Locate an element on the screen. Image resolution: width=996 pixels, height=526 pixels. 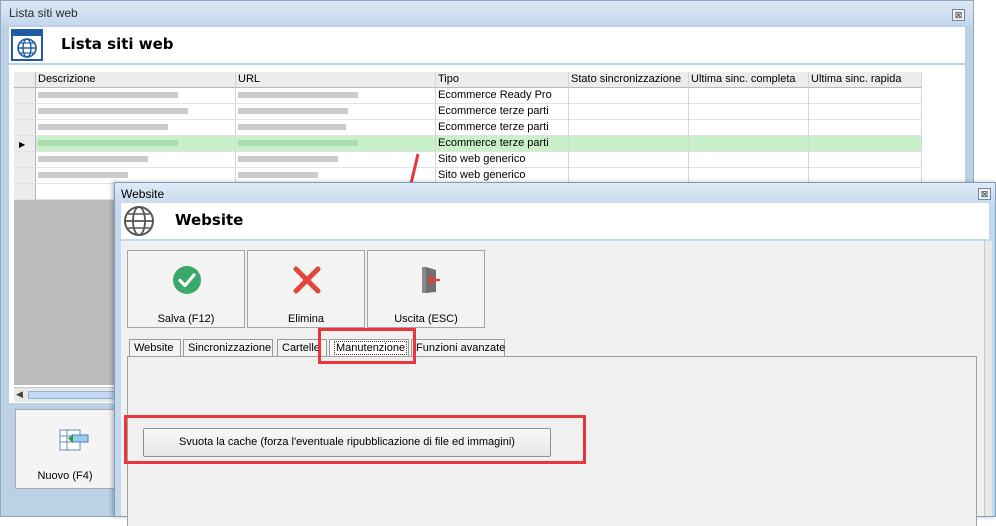
site-list-header: Lista siti web is located at coordinates (487, 45).